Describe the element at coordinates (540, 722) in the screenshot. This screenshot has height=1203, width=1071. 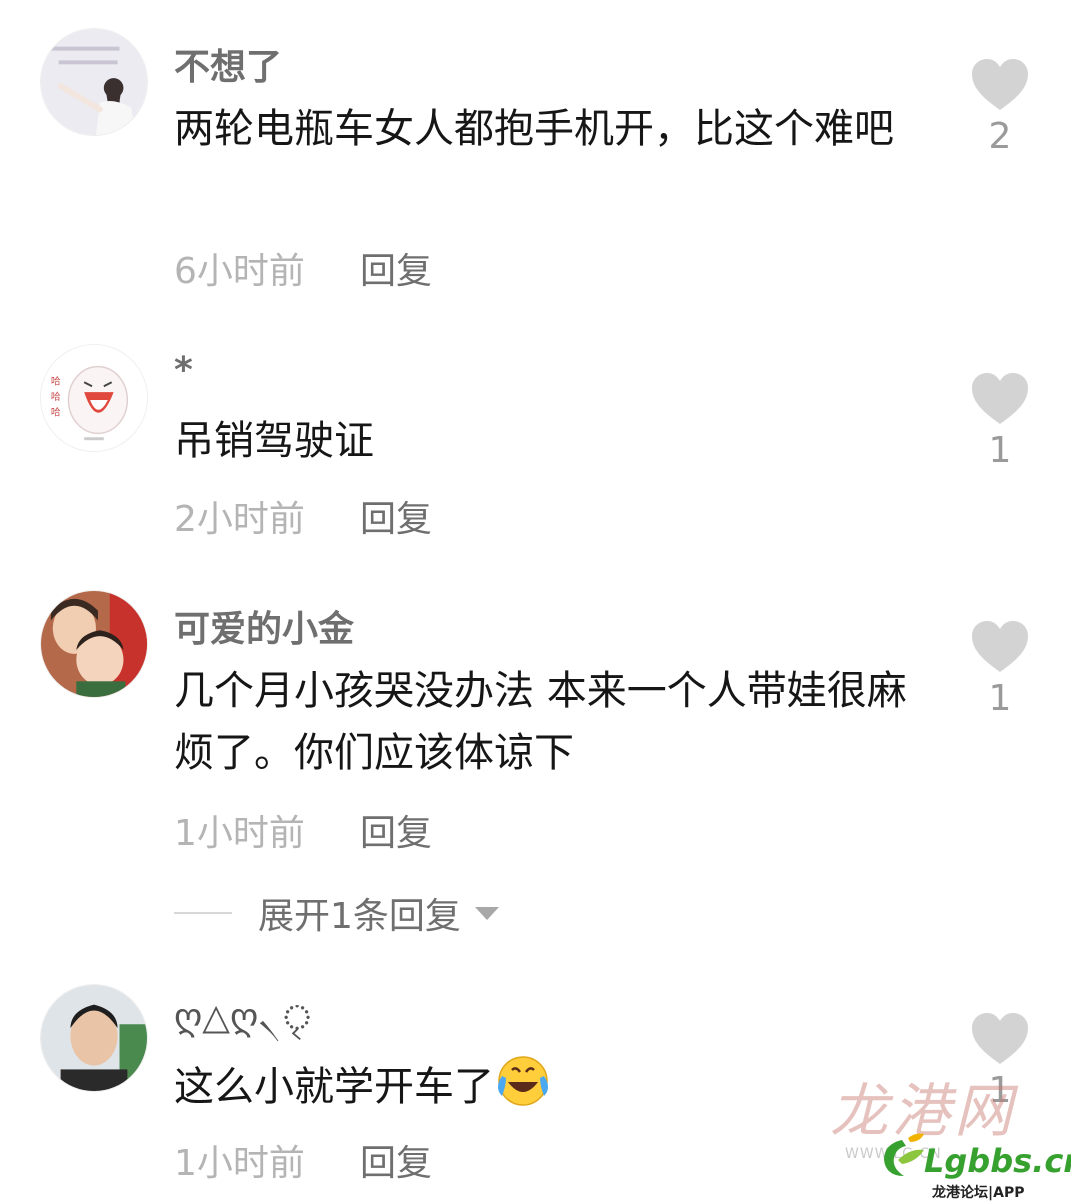
I see `comment-text: 几个月小孩哭没办法 本来一个人带娃很麻烦了。你们应该体谅下` at that location.